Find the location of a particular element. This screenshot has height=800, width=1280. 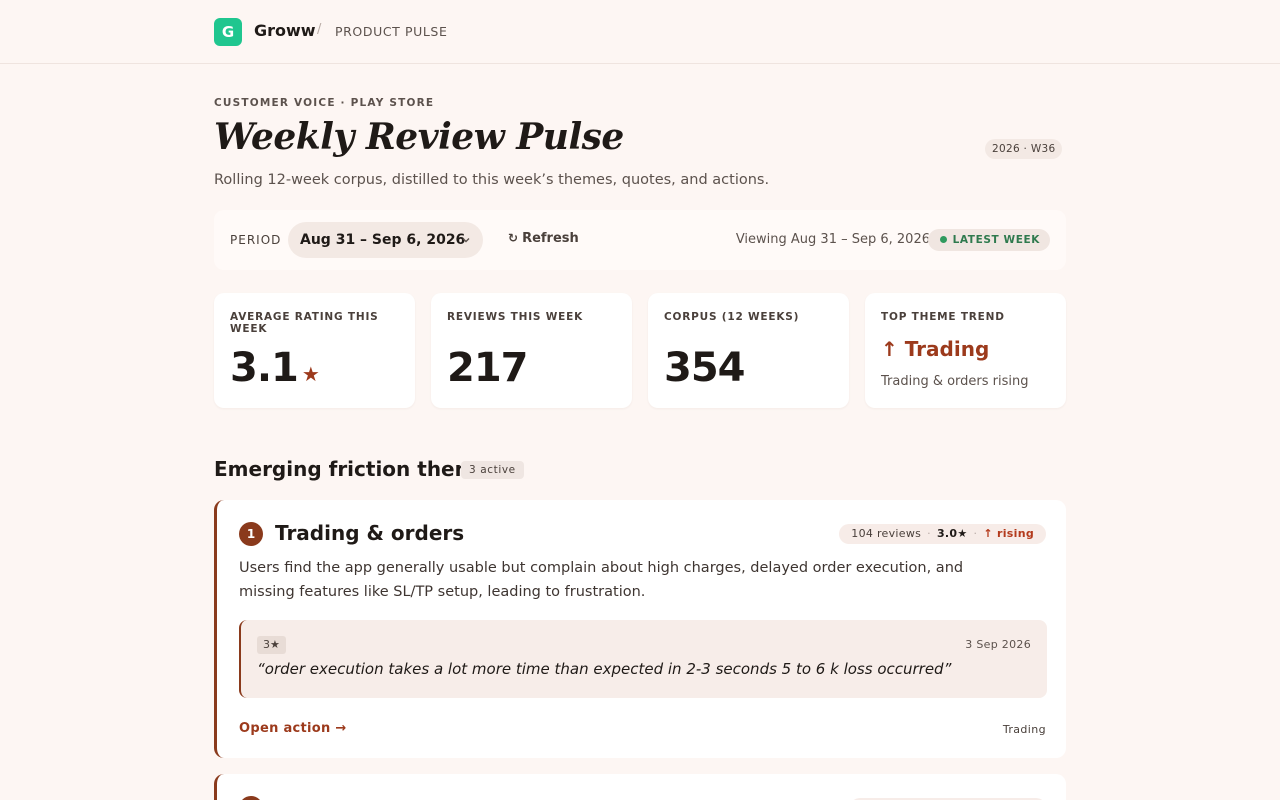

theme-meta: 104 reviews · 3.0★ · ↑ rising is located at coordinates (942, 534).